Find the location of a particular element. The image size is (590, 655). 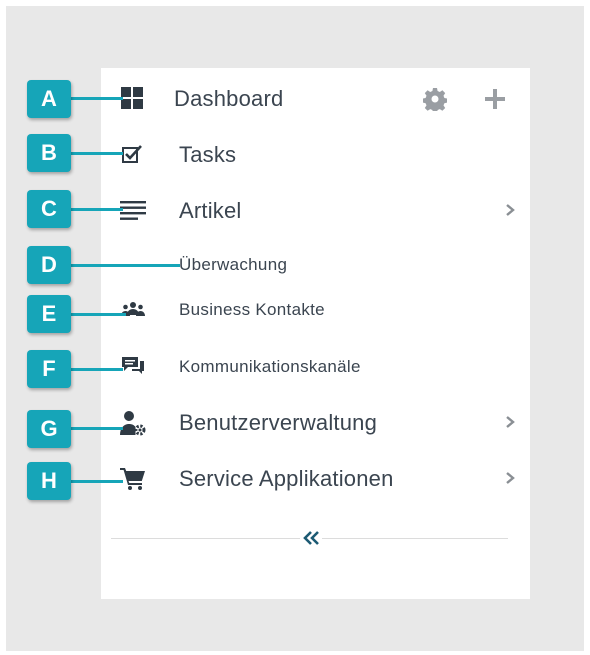

double-chevron-left-icon is located at coordinates (311, 538).